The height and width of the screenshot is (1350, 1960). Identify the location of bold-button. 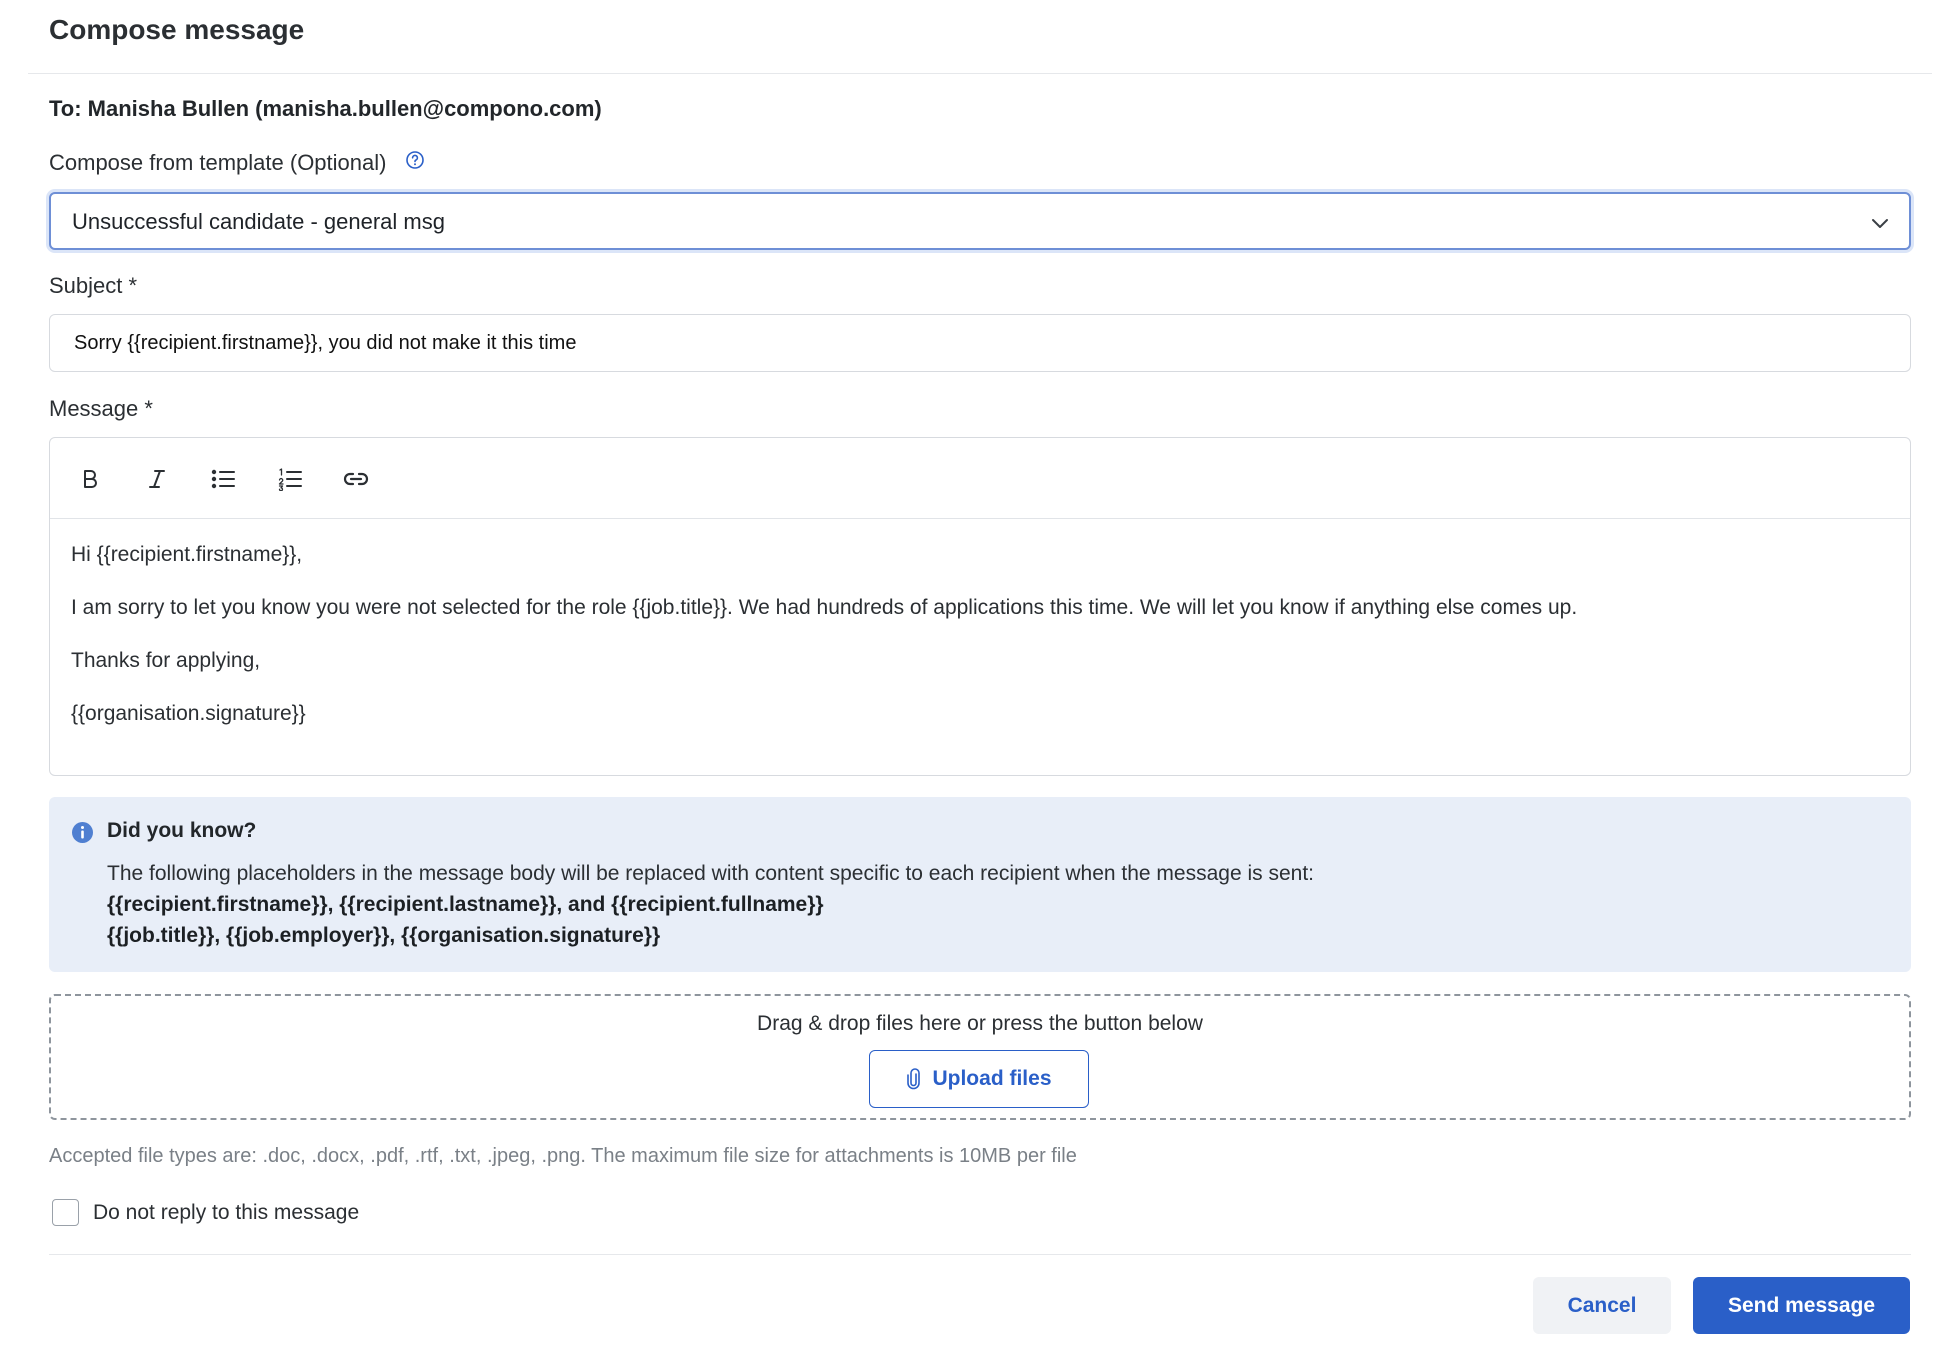
(90, 479).